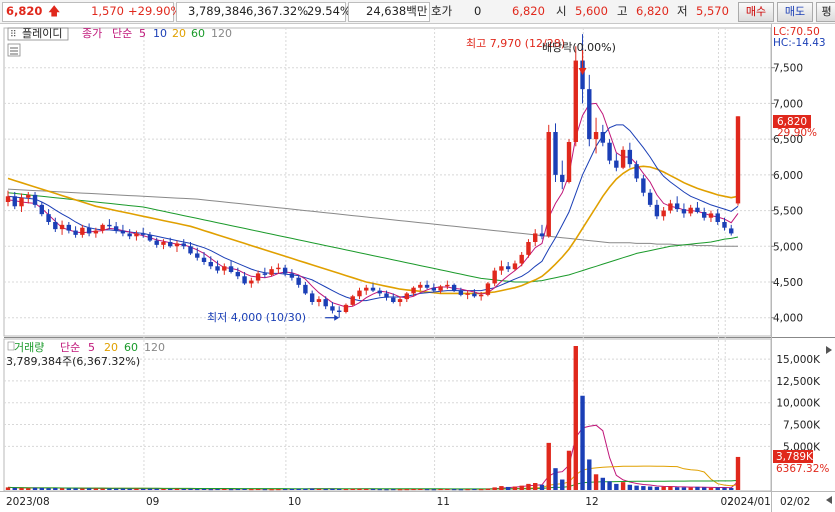  What do you see at coordinates (277, 11) in the screenshot?
I see `volume-ratio: 6,367.32%` at bounding box center [277, 11].